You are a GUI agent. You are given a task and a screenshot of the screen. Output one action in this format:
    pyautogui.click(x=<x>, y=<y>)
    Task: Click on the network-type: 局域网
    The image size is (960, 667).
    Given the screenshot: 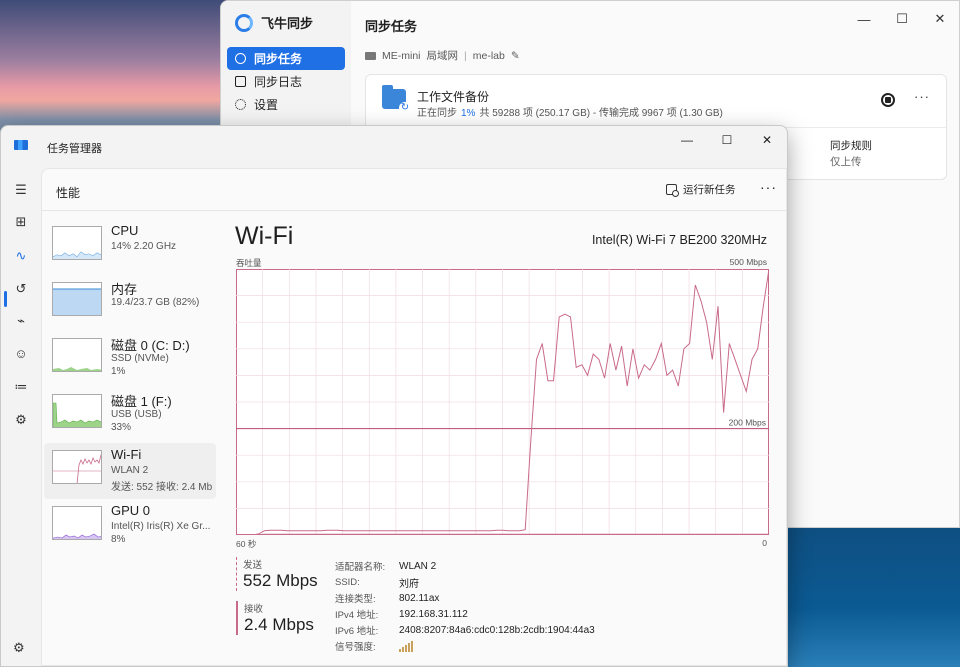 What is the action you would take?
    pyautogui.click(x=442, y=56)
    